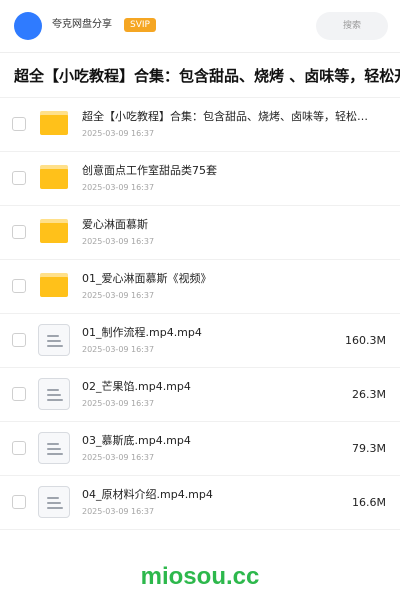 The image size is (400, 600). Describe the element at coordinates (142, 332) in the screenshot. I see `file-name: 01_制作流程.mp4.mp4` at that location.